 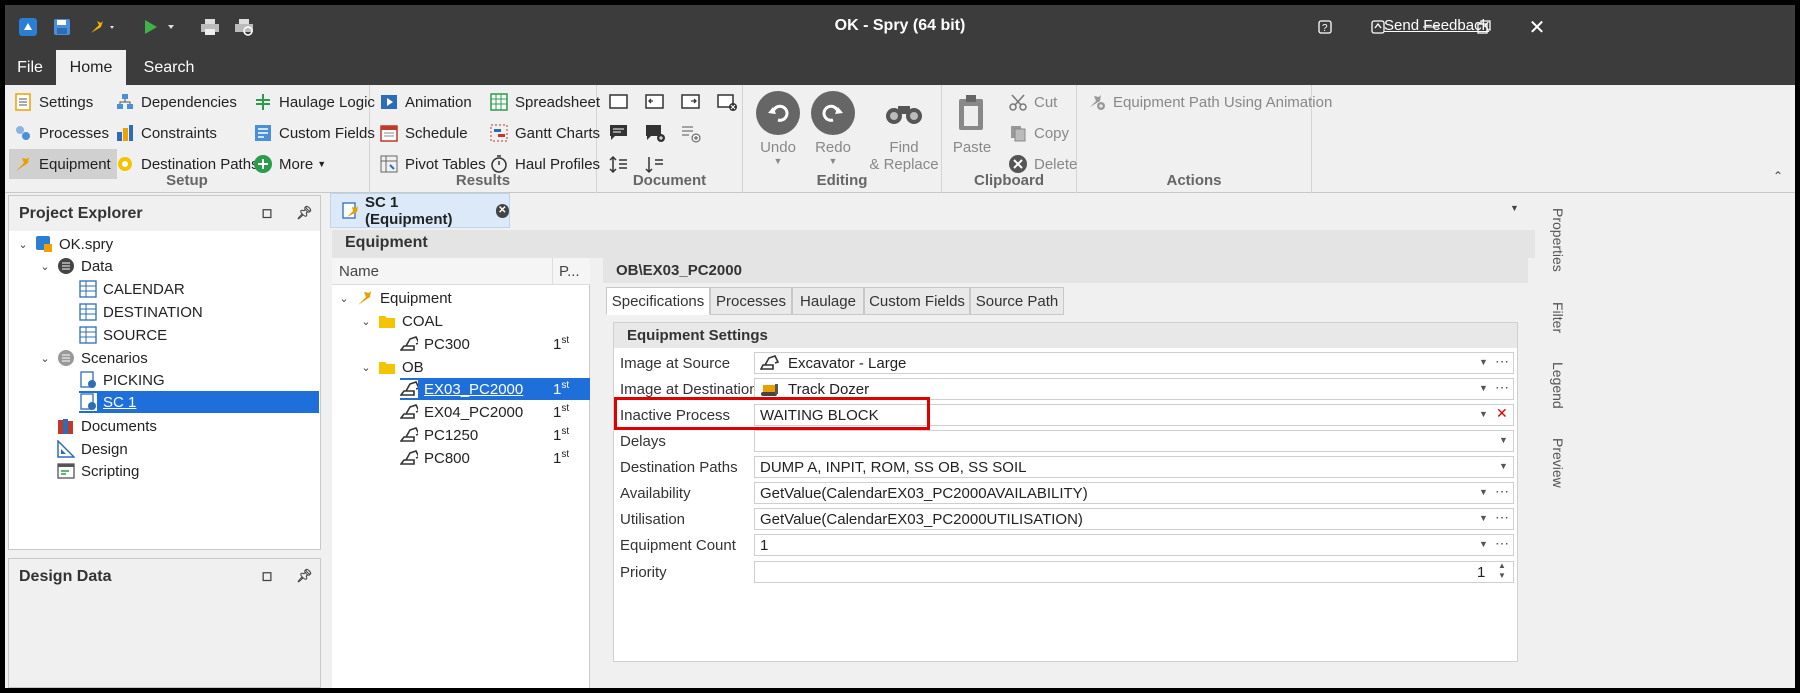 I want to click on spreadsheet-button: Spreadsheet, so click(x=544, y=102).